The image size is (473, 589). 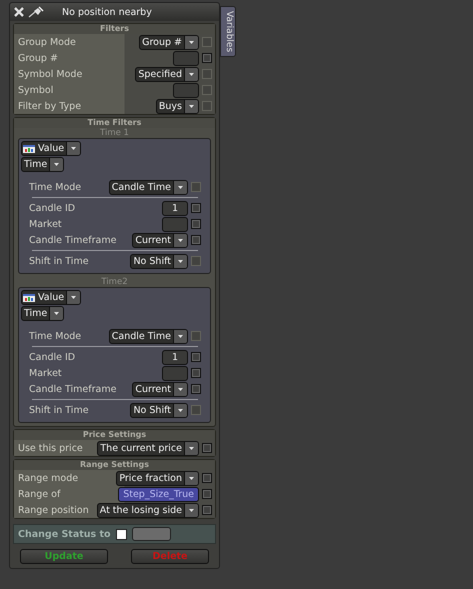 I want to click on status-label: Change Status to, so click(x=64, y=534).